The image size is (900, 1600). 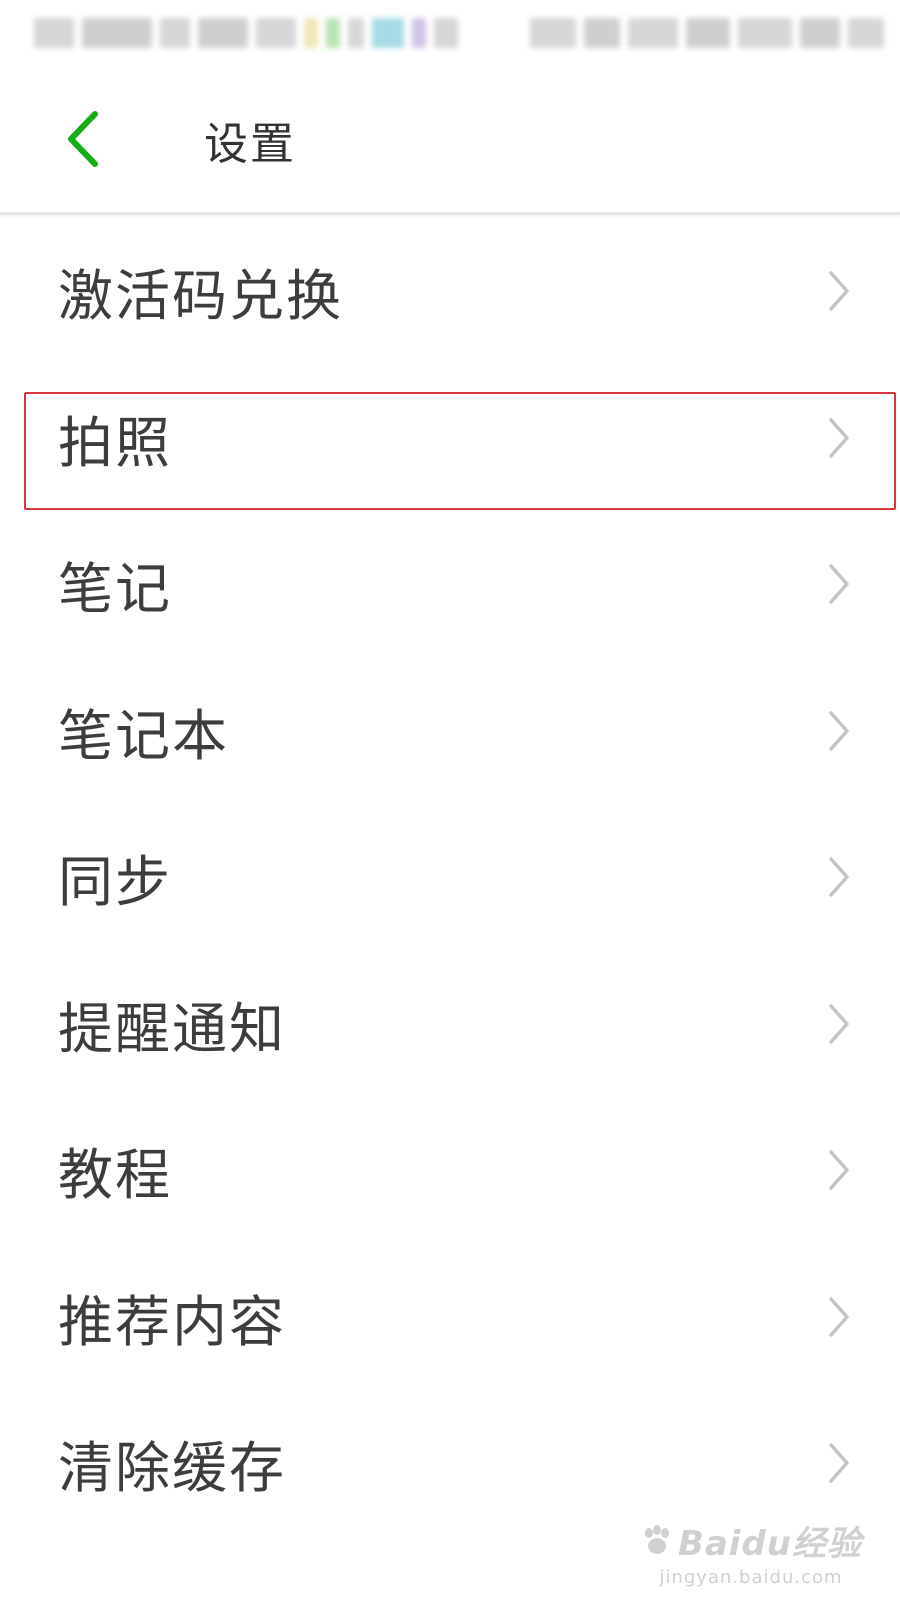 I want to click on settings-item-recommended: 推荐内容, so click(x=450, y=1317).